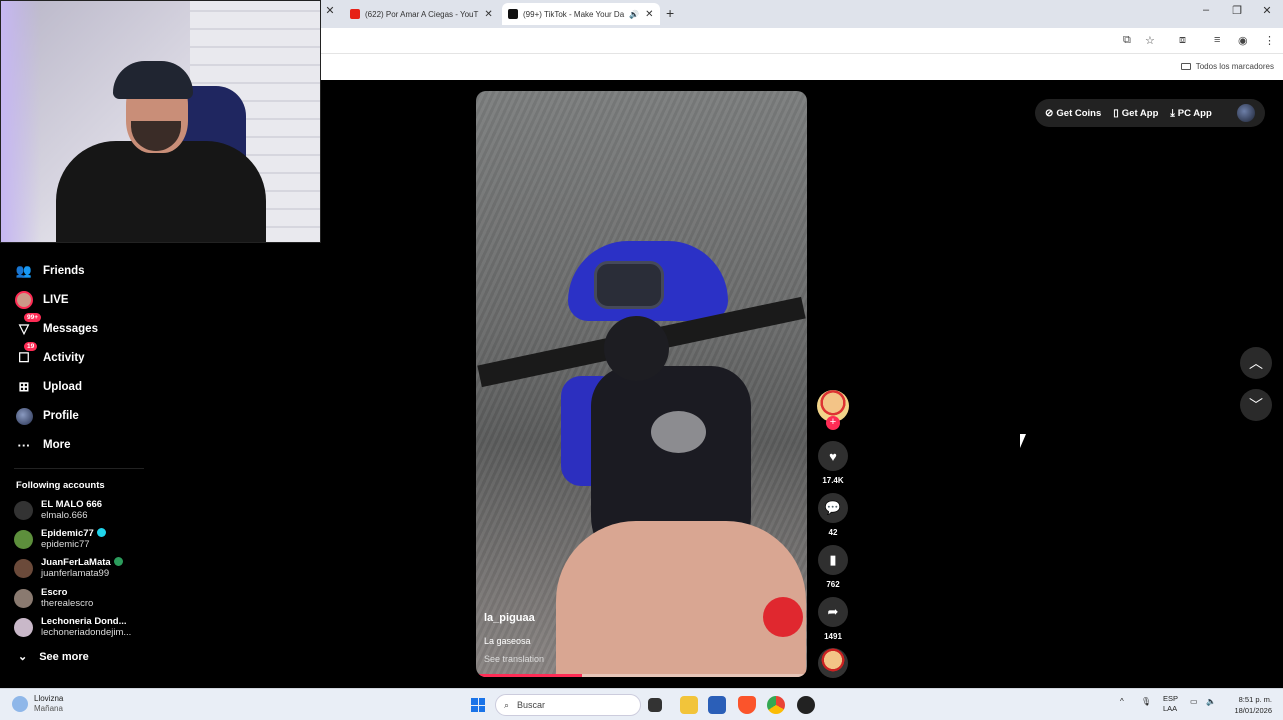 The height and width of the screenshot is (720, 1283). Describe the element at coordinates (478, 705) in the screenshot. I see `start-button` at that location.